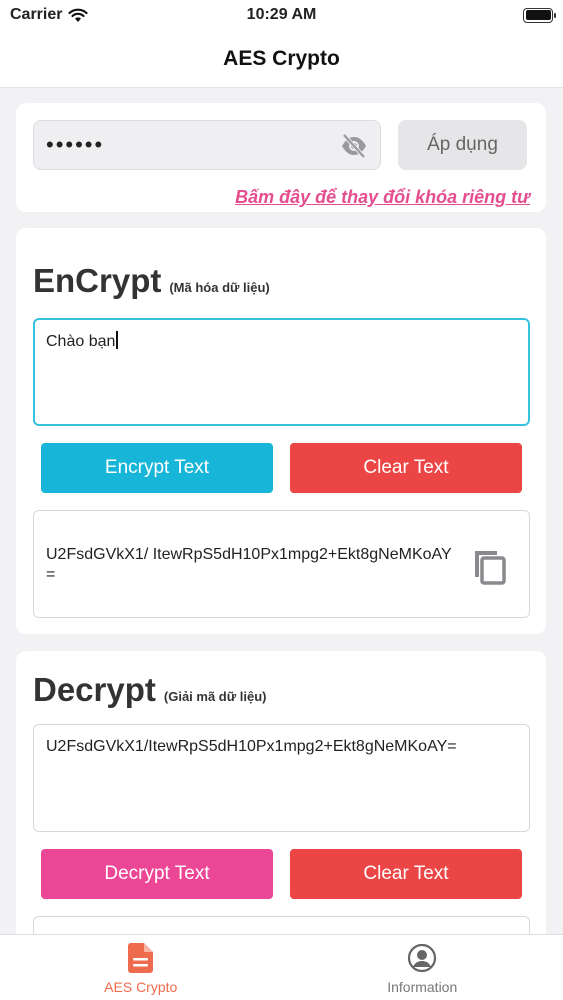 This screenshot has width=563, height=1000. Describe the element at coordinates (219, 287) in the screenshot. I see `encrypt-subtitle: (Mã hóa dữ liệu)` at that location.